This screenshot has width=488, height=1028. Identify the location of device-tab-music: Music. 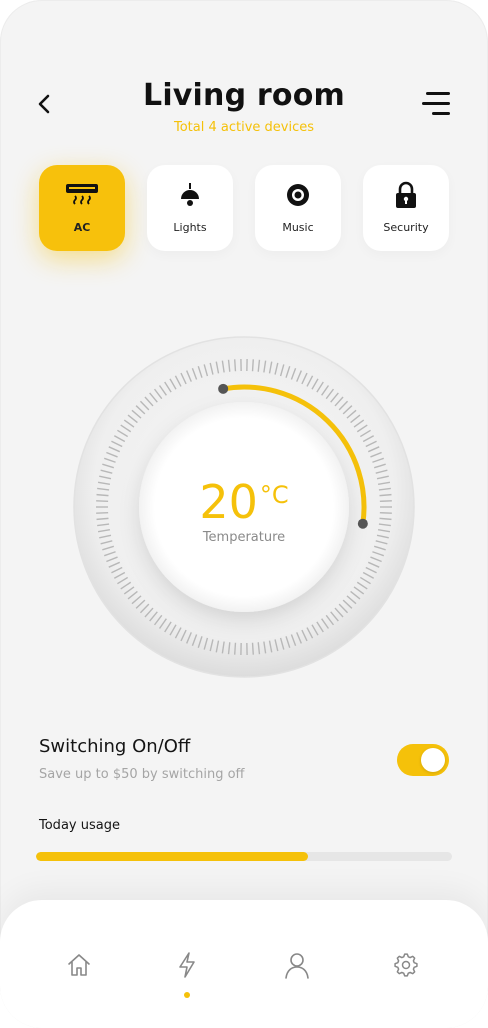
(298, 208).